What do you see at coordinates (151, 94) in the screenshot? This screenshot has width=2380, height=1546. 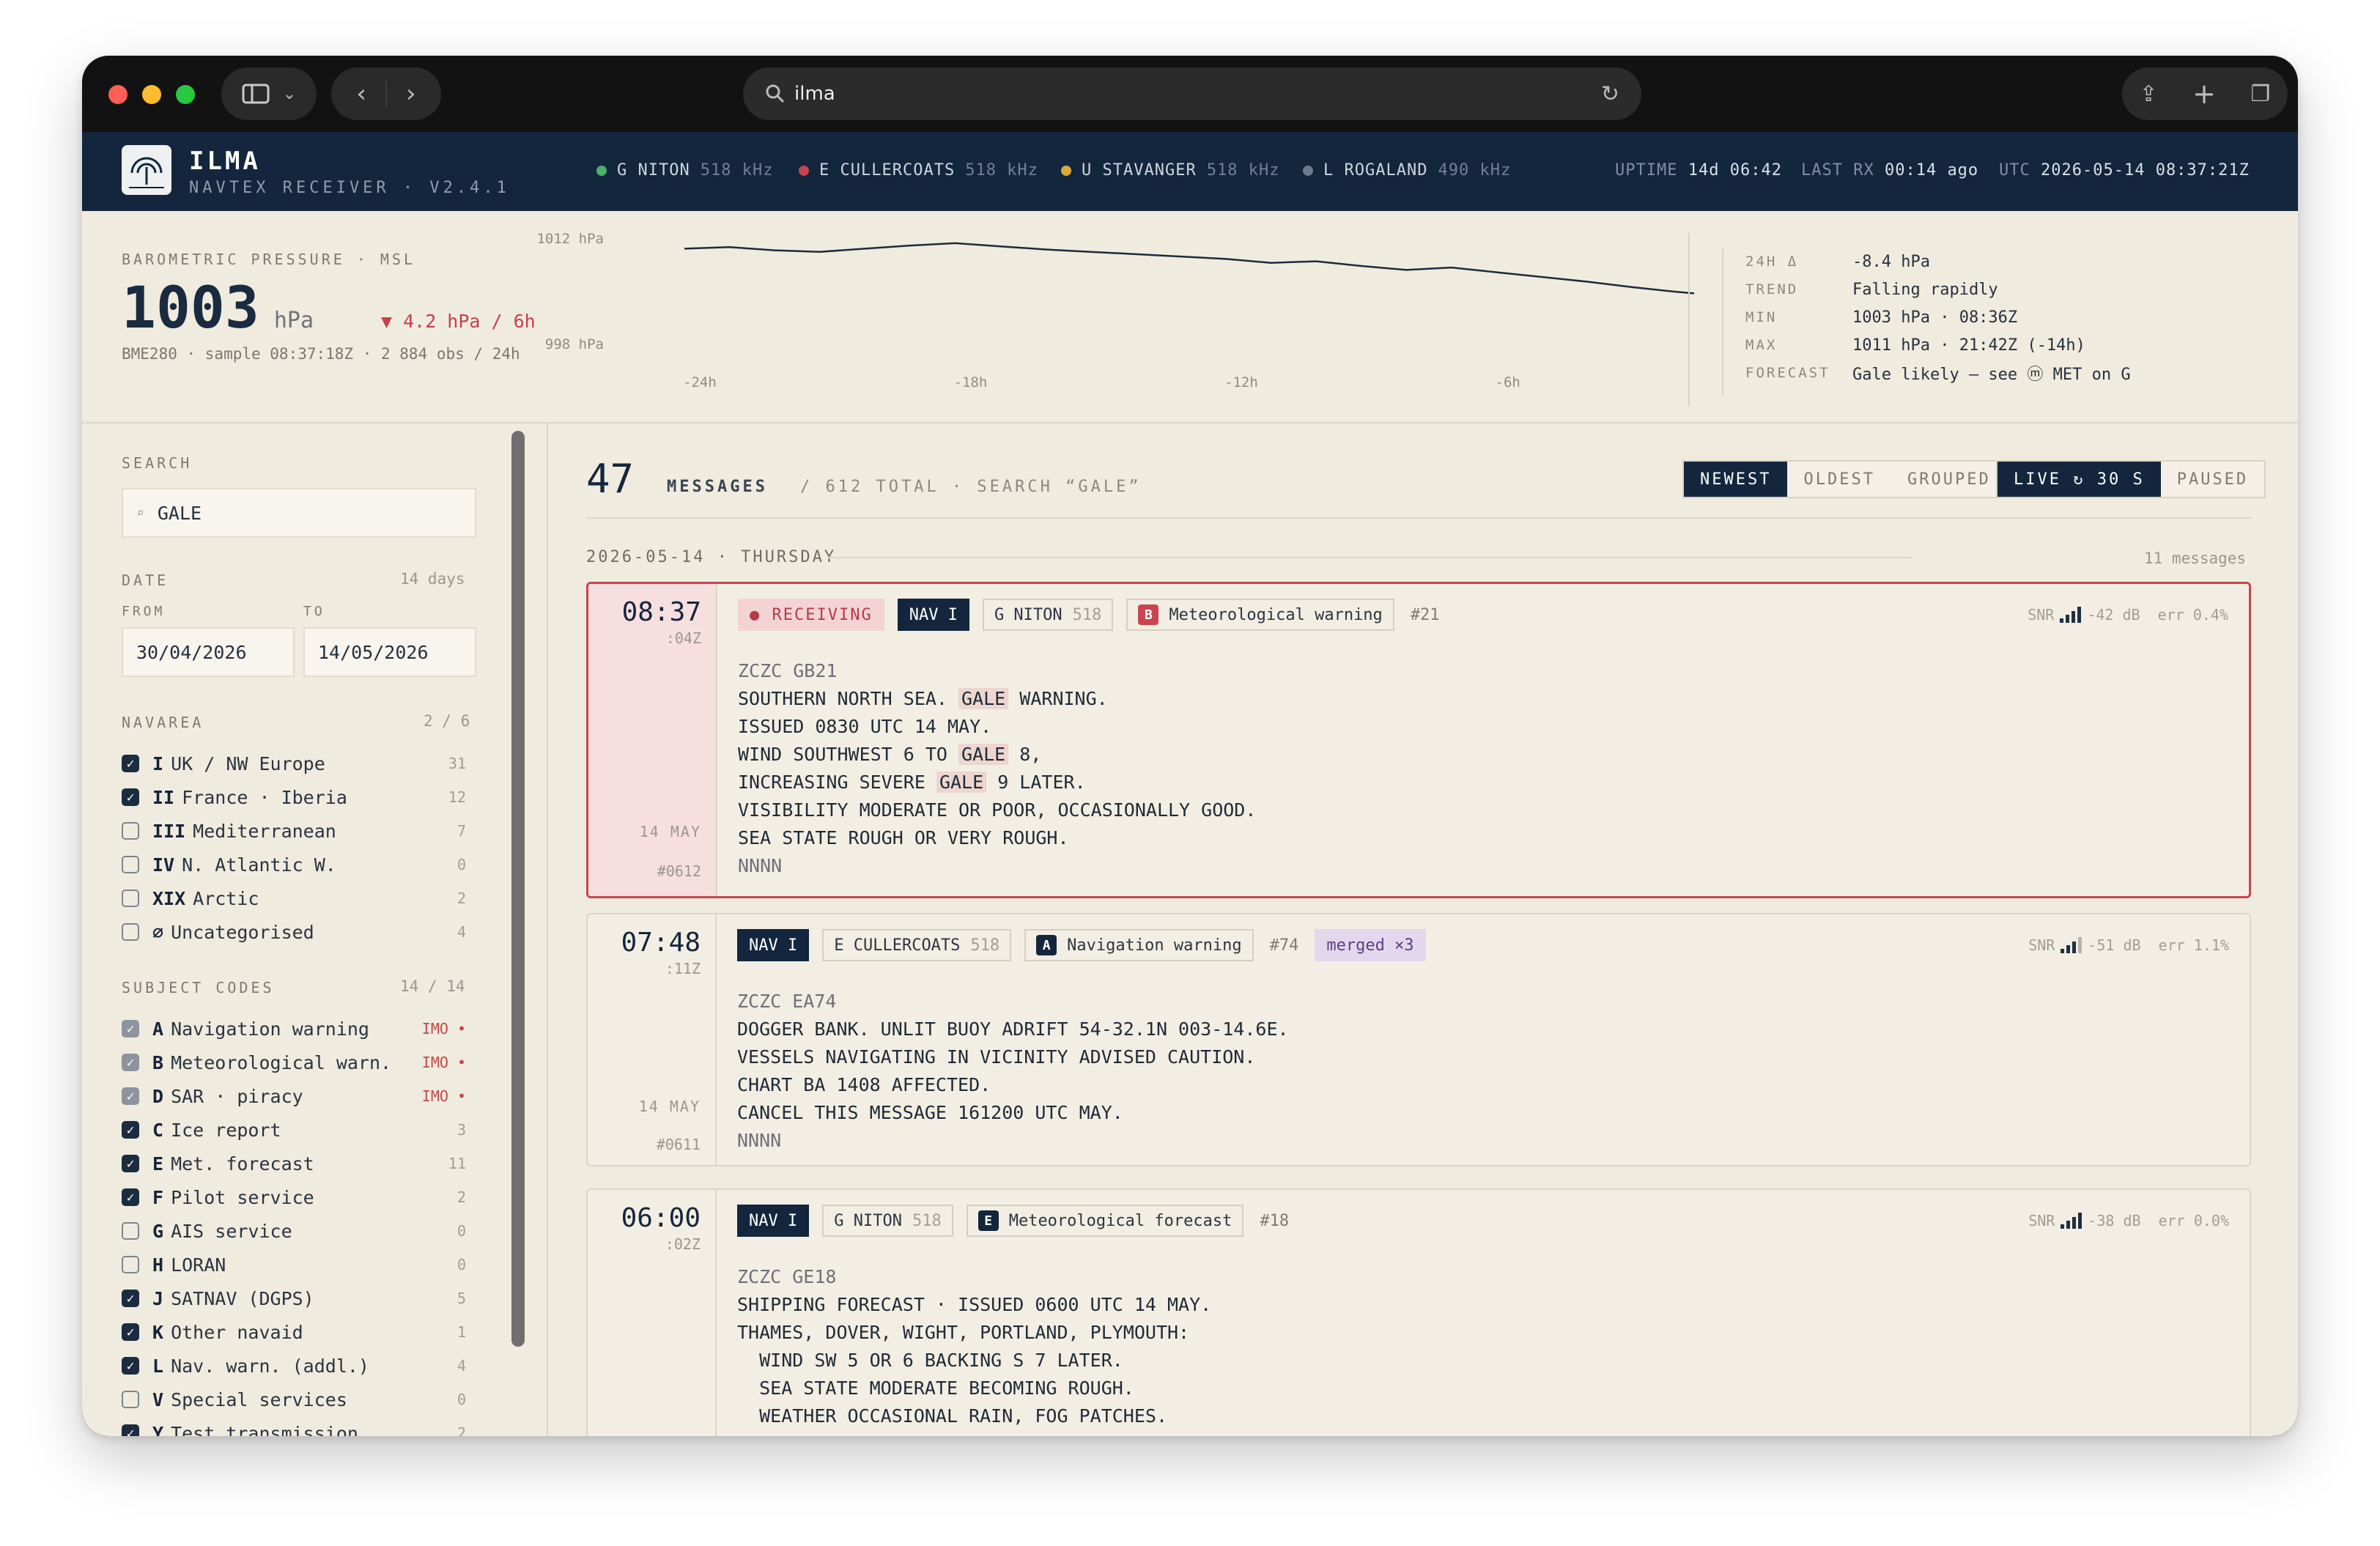 I see `minimize-window-button` at bounding box center [151, 94].